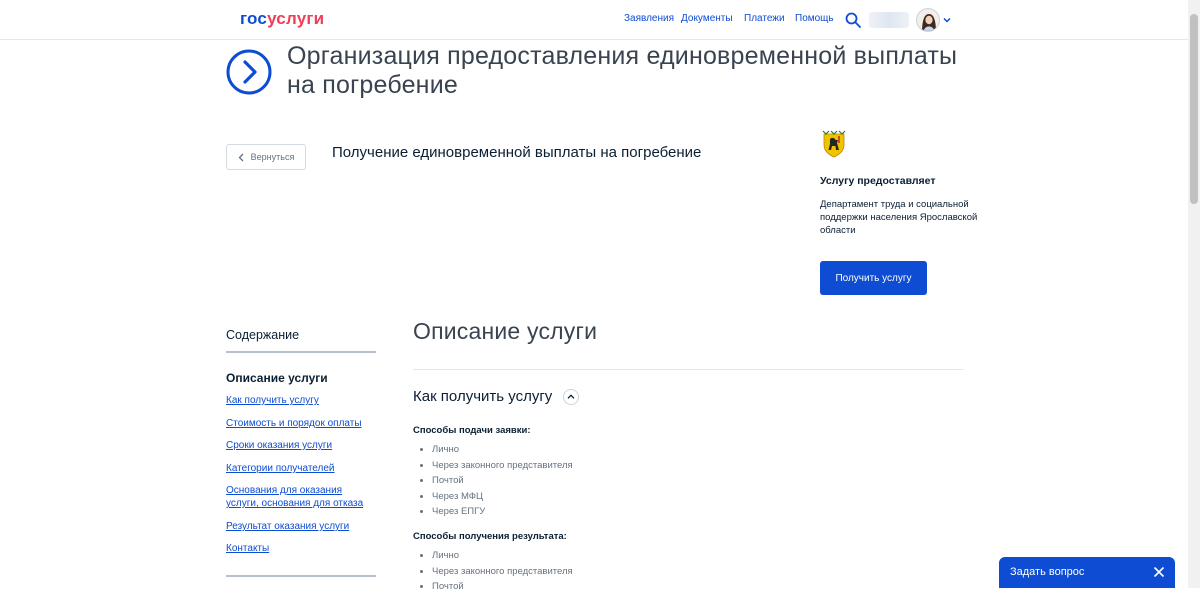 This screenshot has height=595, width=1200. What do you see at coordinates (1087, 572) in the screenshot?
I see `ask-question-widget: Задать вопрос` at bounding box center [1087, 572].